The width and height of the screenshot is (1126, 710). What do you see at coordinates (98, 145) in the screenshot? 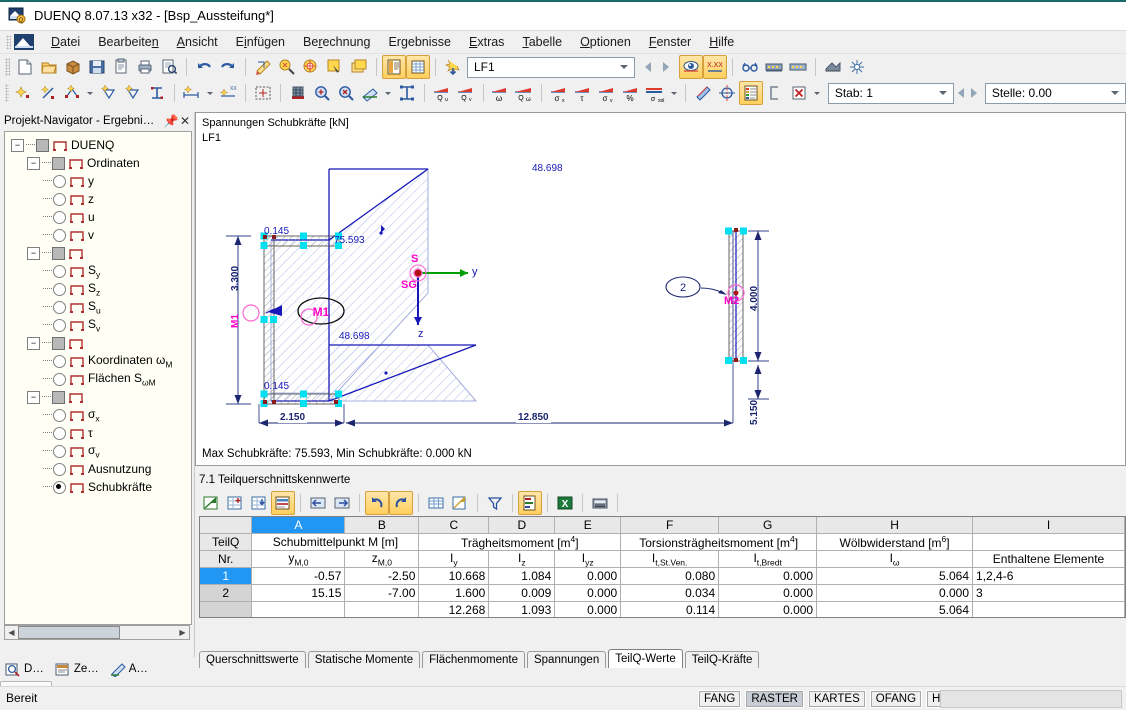
I see `tree-group-node: − DUENQ` at bounding box center [98, 145].